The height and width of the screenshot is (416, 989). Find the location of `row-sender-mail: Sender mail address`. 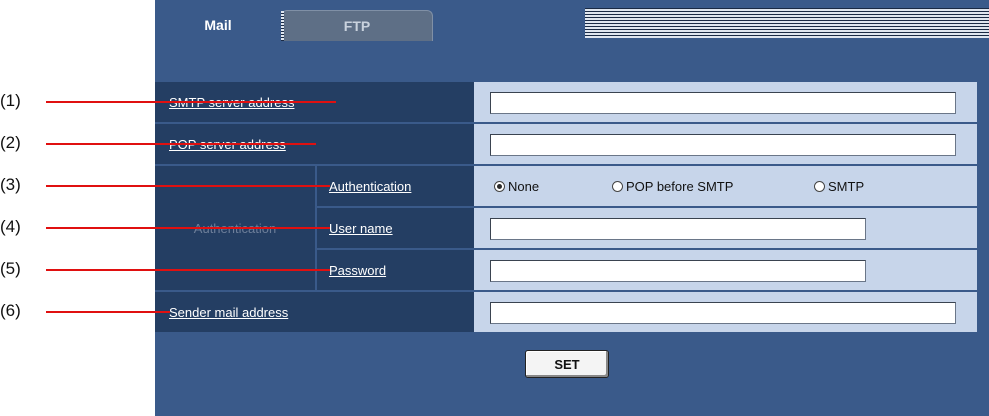

row-sender-mail: Sender mail address is located at coordinates (566, 312).